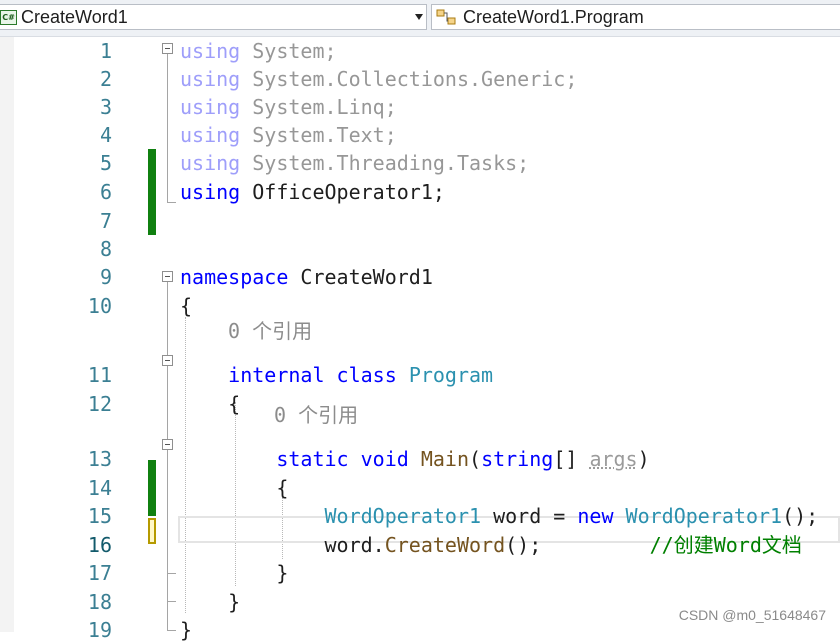 This screenshot has width=840, height=644. What do you see at coordinates (595, 516) in the screenshot?
I see `code-token: new` at bounding box center [595, 516].